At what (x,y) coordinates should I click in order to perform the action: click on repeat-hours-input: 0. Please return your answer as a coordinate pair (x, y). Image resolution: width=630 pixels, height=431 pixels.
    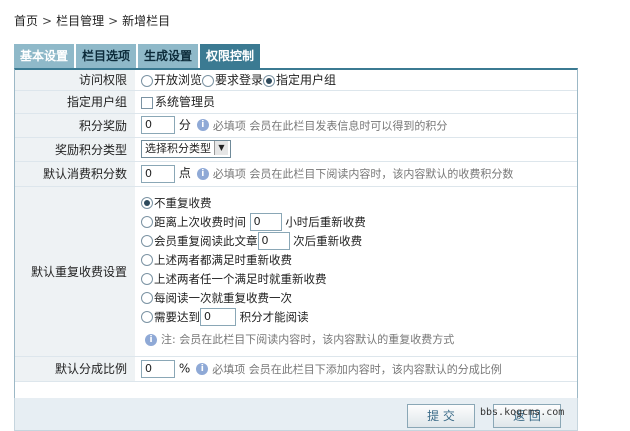
    Looking at the image, I should click on (265, 222).